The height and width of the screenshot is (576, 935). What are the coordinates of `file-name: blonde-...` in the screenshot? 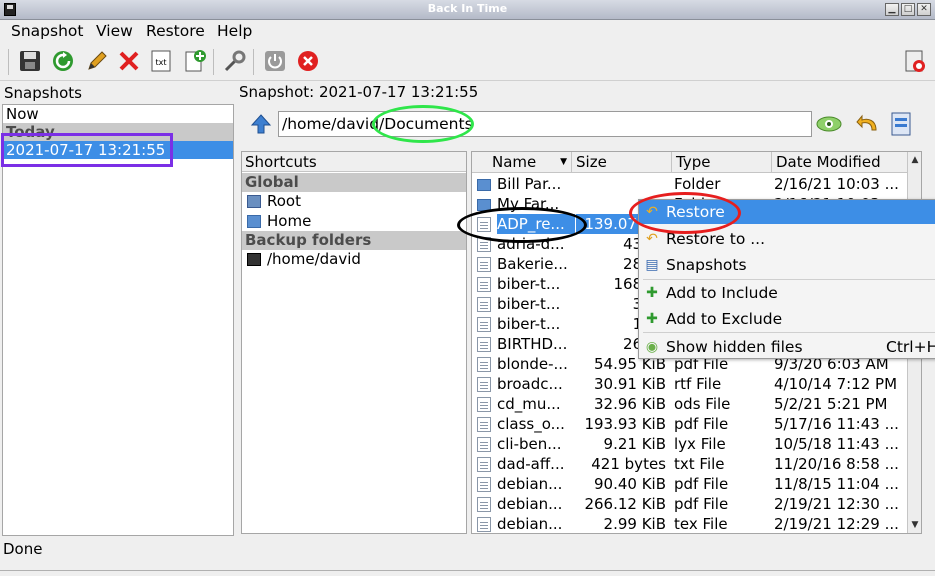 It's located at (532, 364).